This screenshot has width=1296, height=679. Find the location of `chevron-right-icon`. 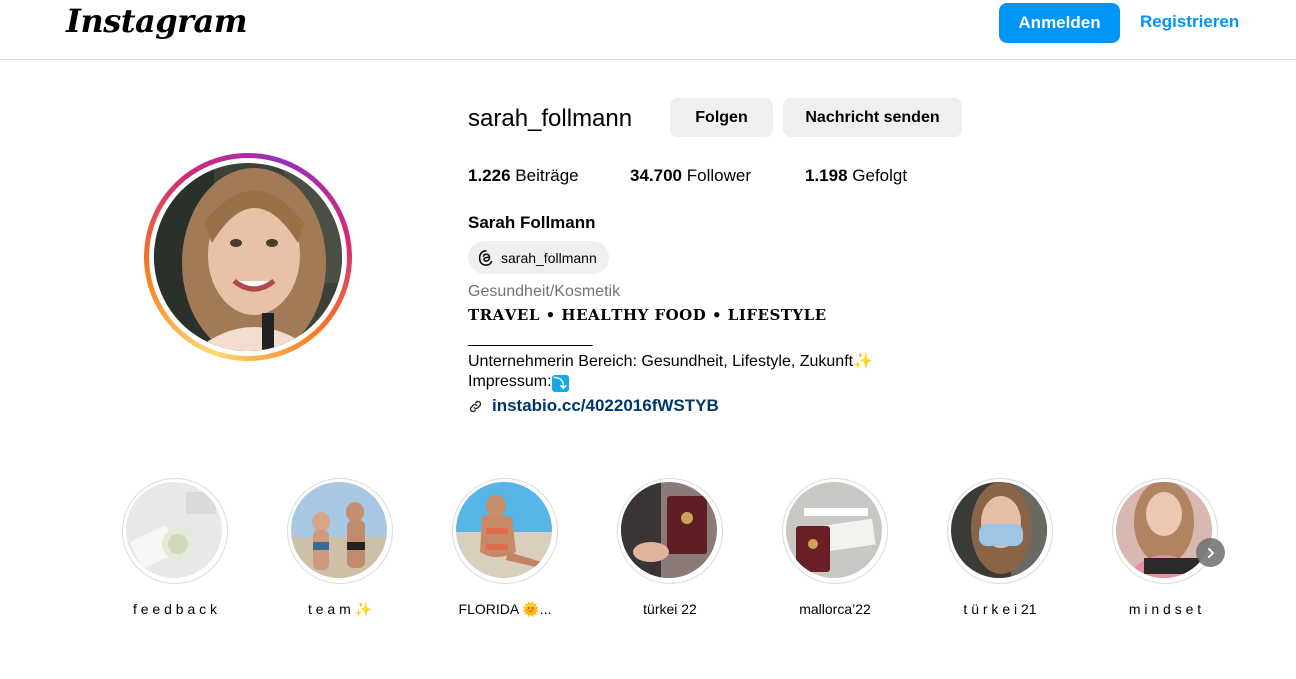

chevron-right-icon is located at coordinates (1210, 552).